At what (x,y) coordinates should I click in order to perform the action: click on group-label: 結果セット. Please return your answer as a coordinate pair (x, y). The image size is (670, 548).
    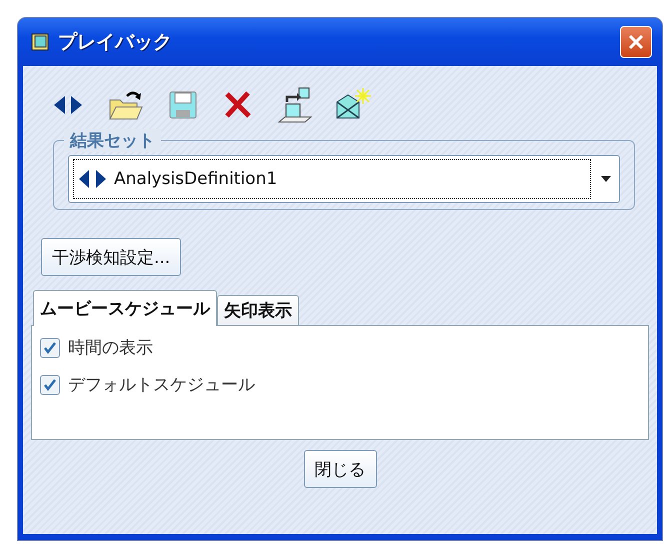
    Looking at the image, I should click on (112, 140).